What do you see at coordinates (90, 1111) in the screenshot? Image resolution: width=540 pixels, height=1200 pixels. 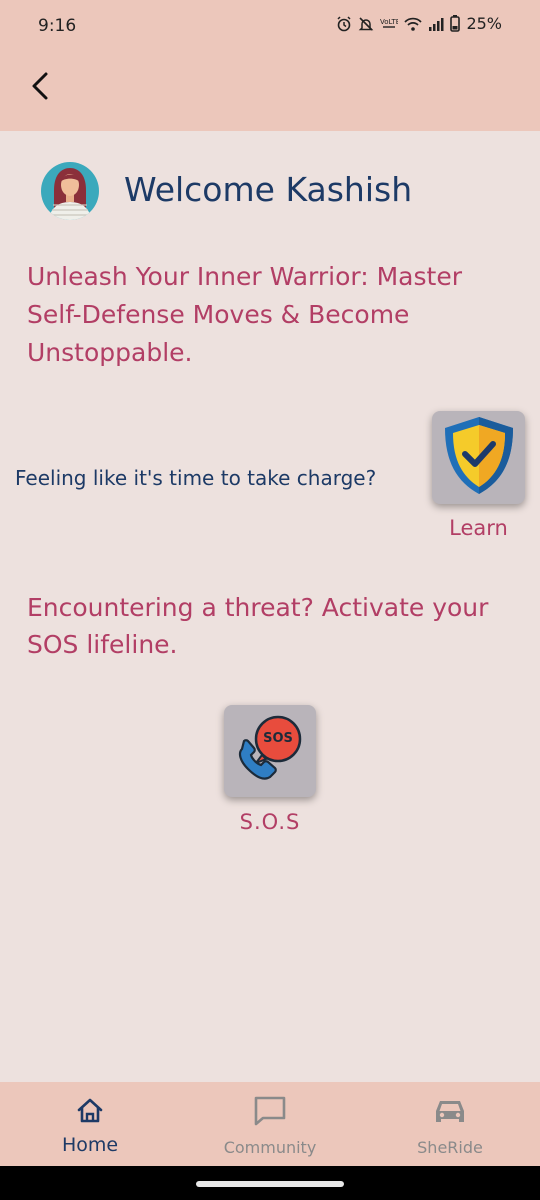 I see `home-icon` at bounding box center [90, 1111].